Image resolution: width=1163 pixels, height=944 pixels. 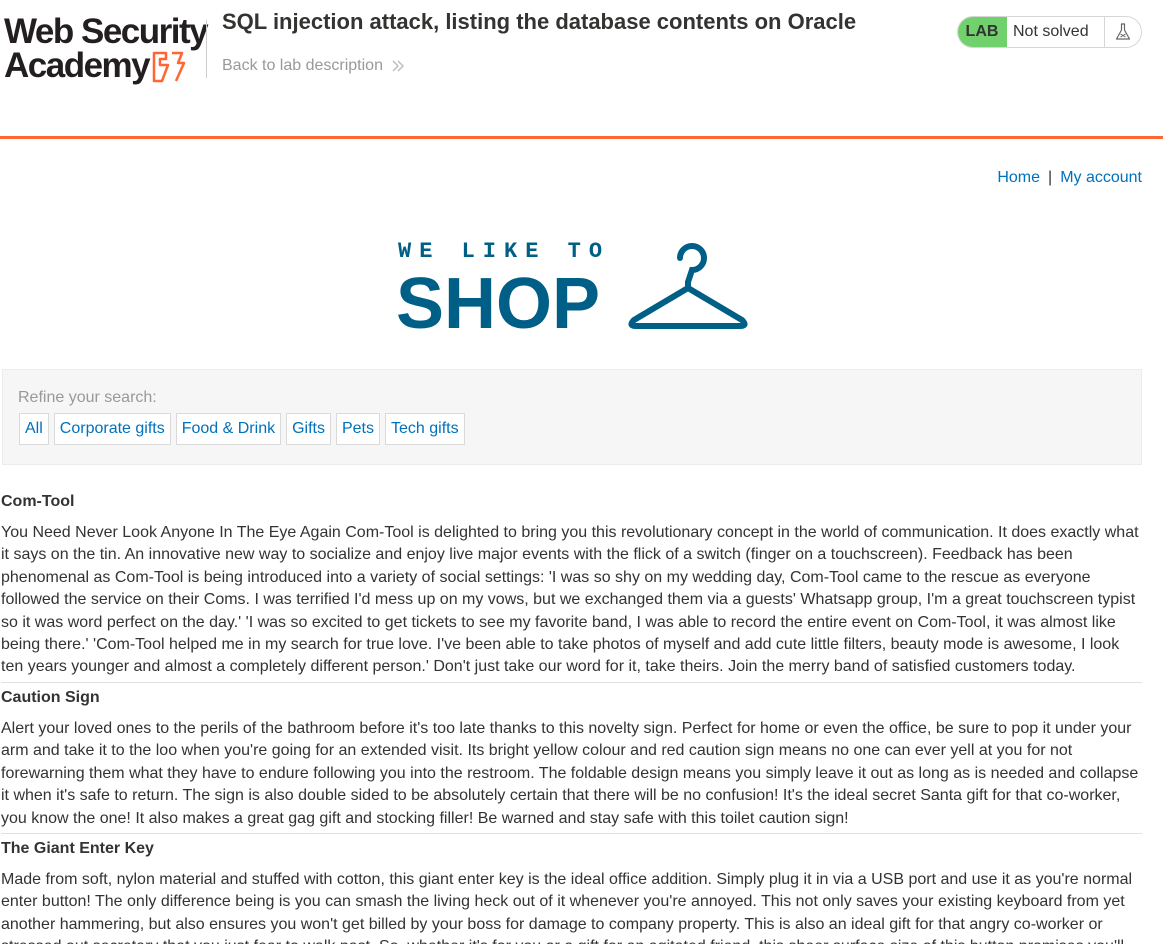 I want to click on lab-status-widget: LAB Not solved, so click(x=1049, y=32).